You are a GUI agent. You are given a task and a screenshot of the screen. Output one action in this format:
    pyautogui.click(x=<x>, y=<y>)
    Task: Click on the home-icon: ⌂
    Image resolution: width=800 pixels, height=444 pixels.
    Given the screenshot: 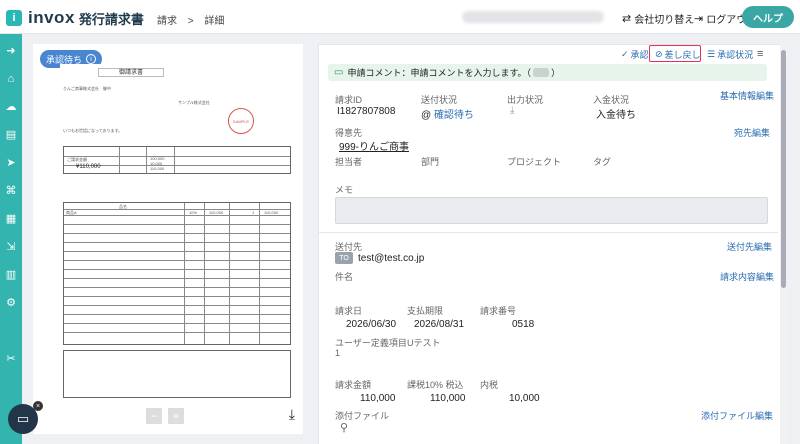 What is the action you would take?
    pyautogui.click(x=11, y=79)
    